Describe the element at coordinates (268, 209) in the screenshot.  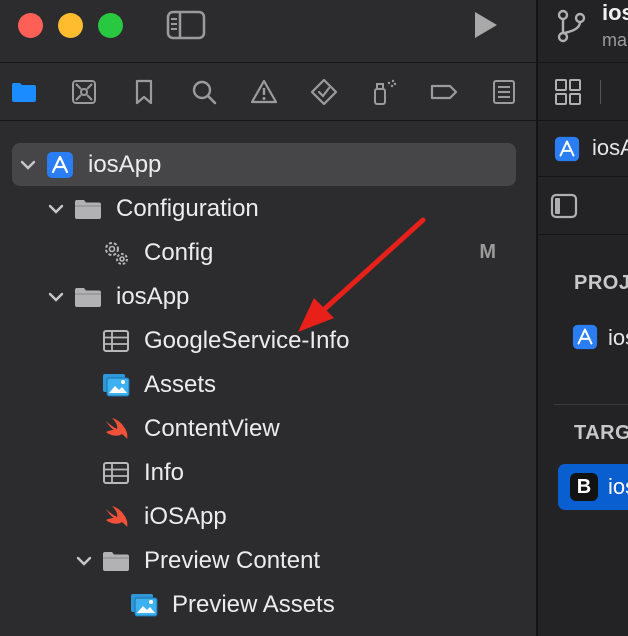
I see `tree-row-folder: Configuration` at that location.